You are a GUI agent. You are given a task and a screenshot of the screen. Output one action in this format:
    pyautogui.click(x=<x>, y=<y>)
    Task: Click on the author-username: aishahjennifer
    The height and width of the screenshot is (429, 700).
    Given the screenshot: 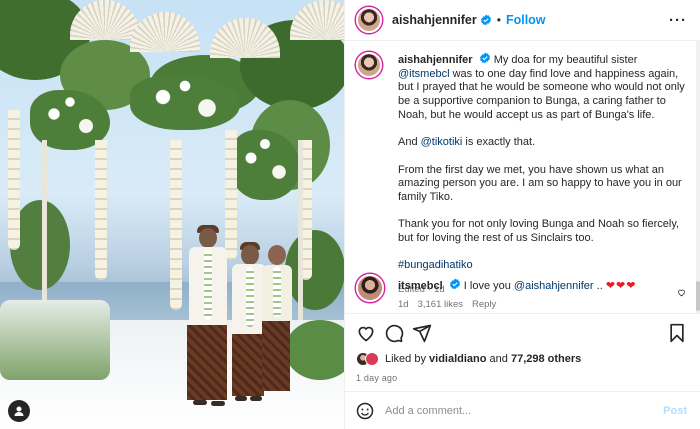 What is the action you would take?
    pyautogui.click(x=434, y=20)
    